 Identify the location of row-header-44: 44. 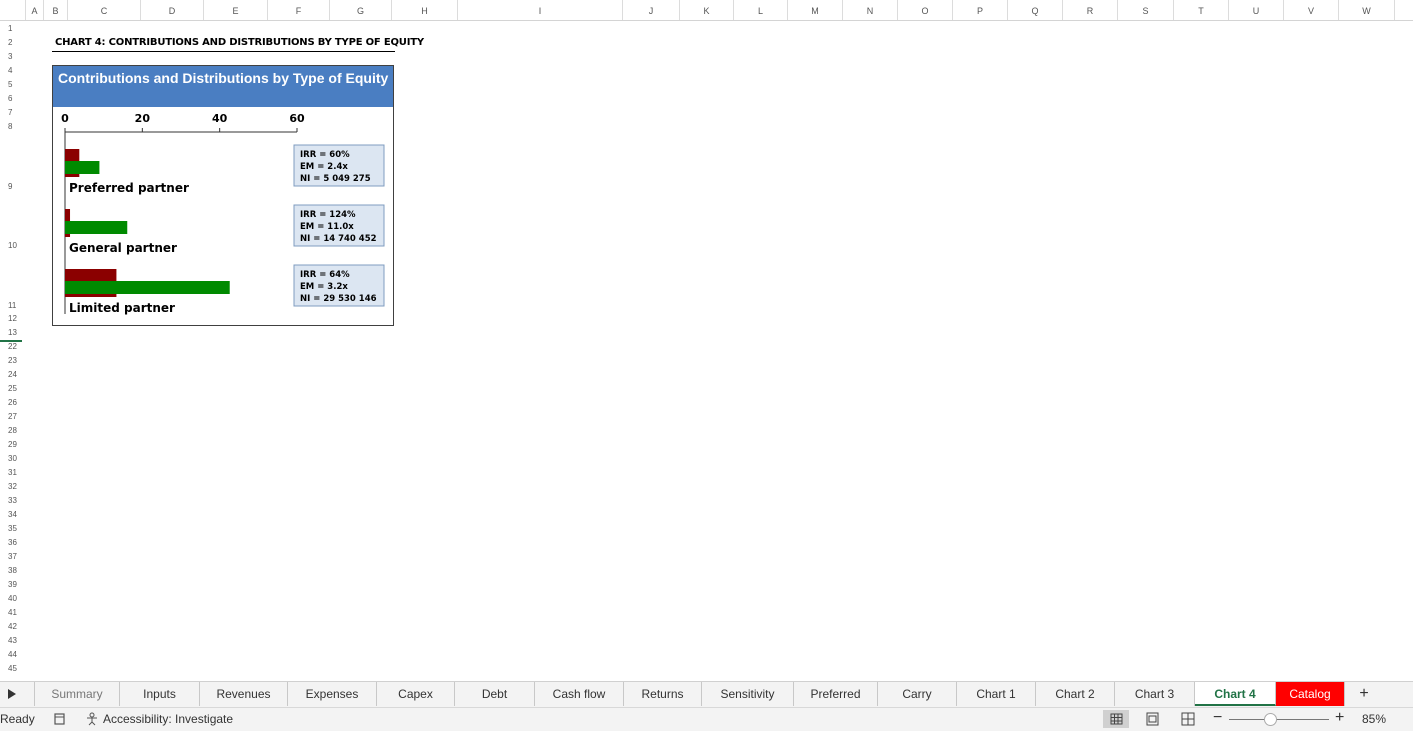
(11, 654).